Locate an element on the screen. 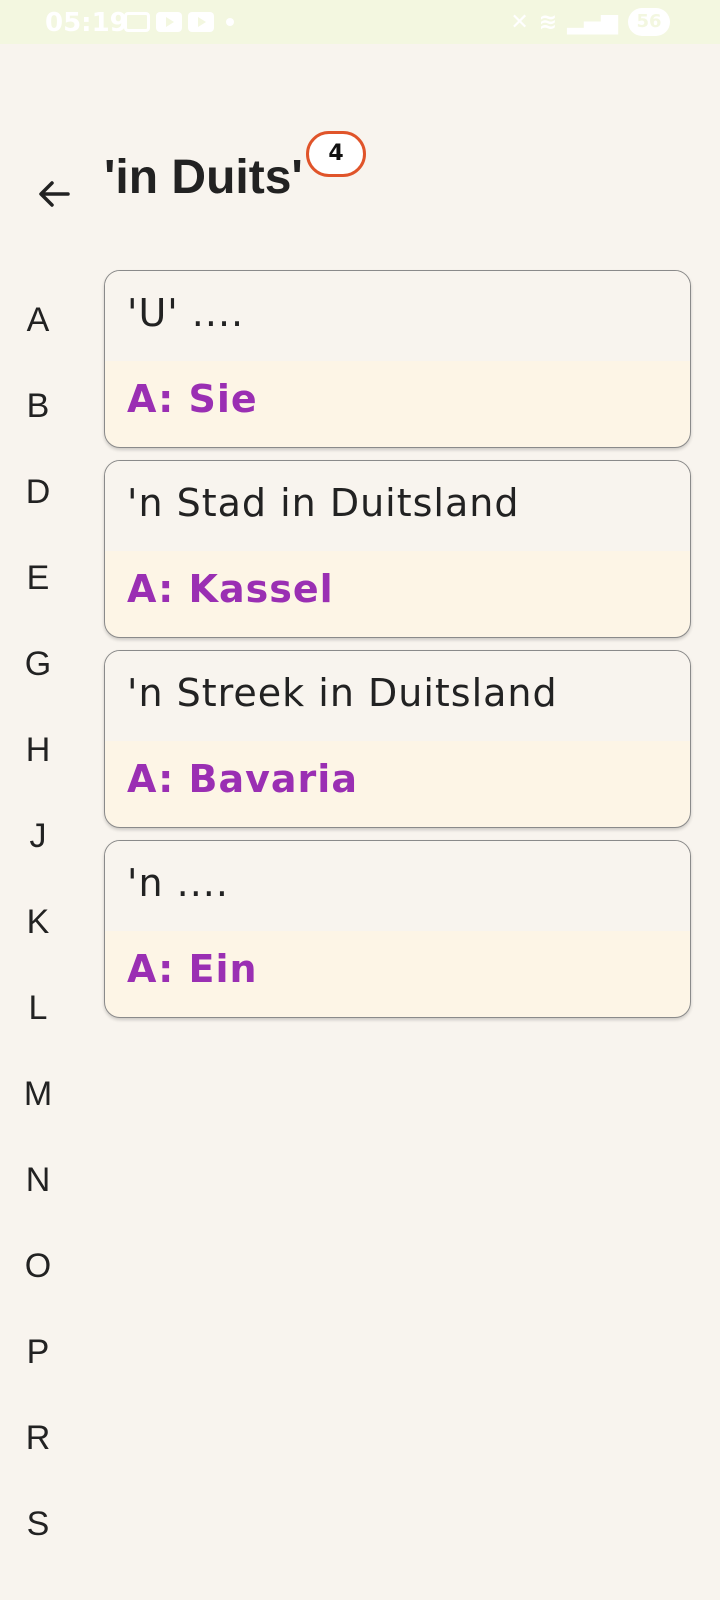 Image resolution: width=720 pixels, height=1600 pixels. index-letter-s: S is located at coordinates (38, 1547).